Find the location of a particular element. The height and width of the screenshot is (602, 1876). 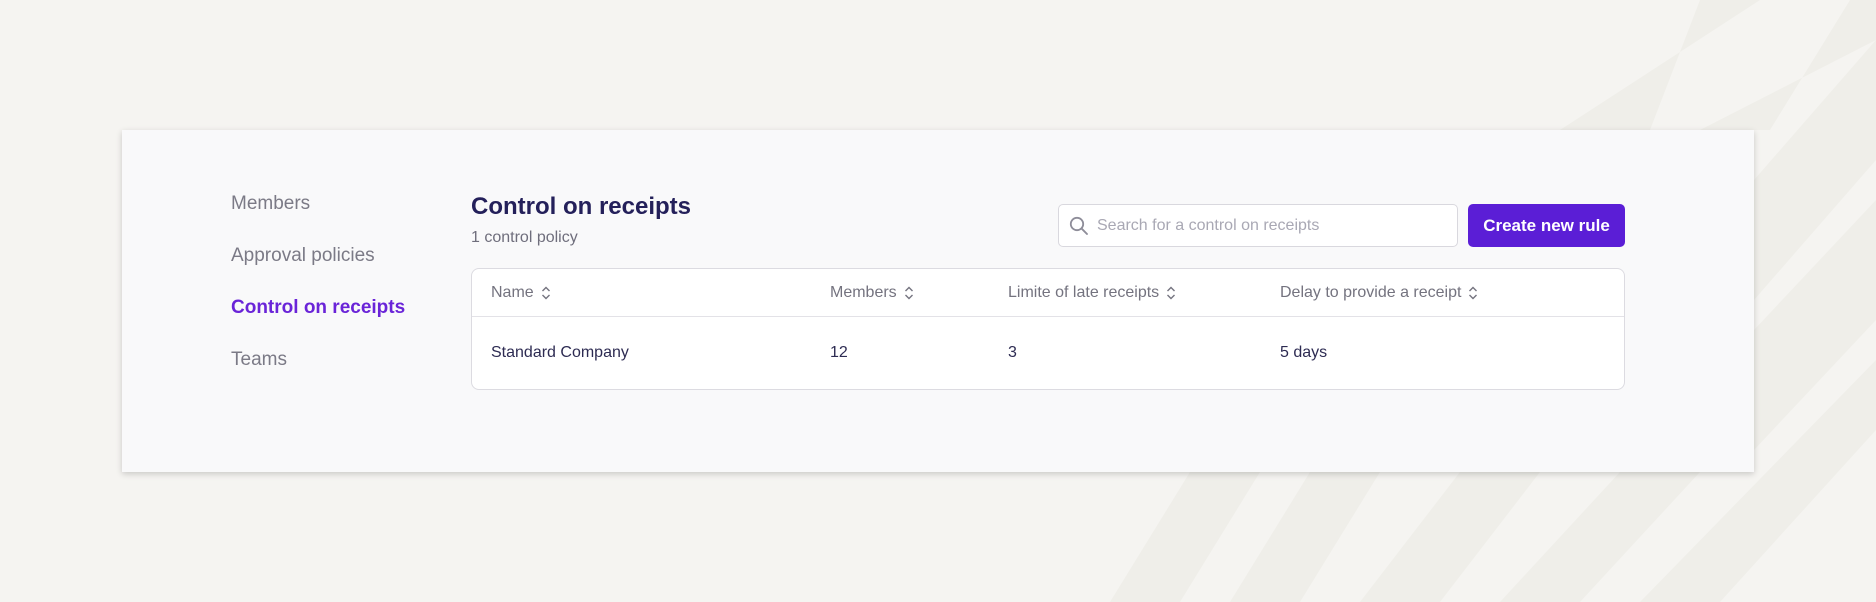

column-header-label: Members is located at coordinates (863, 292).